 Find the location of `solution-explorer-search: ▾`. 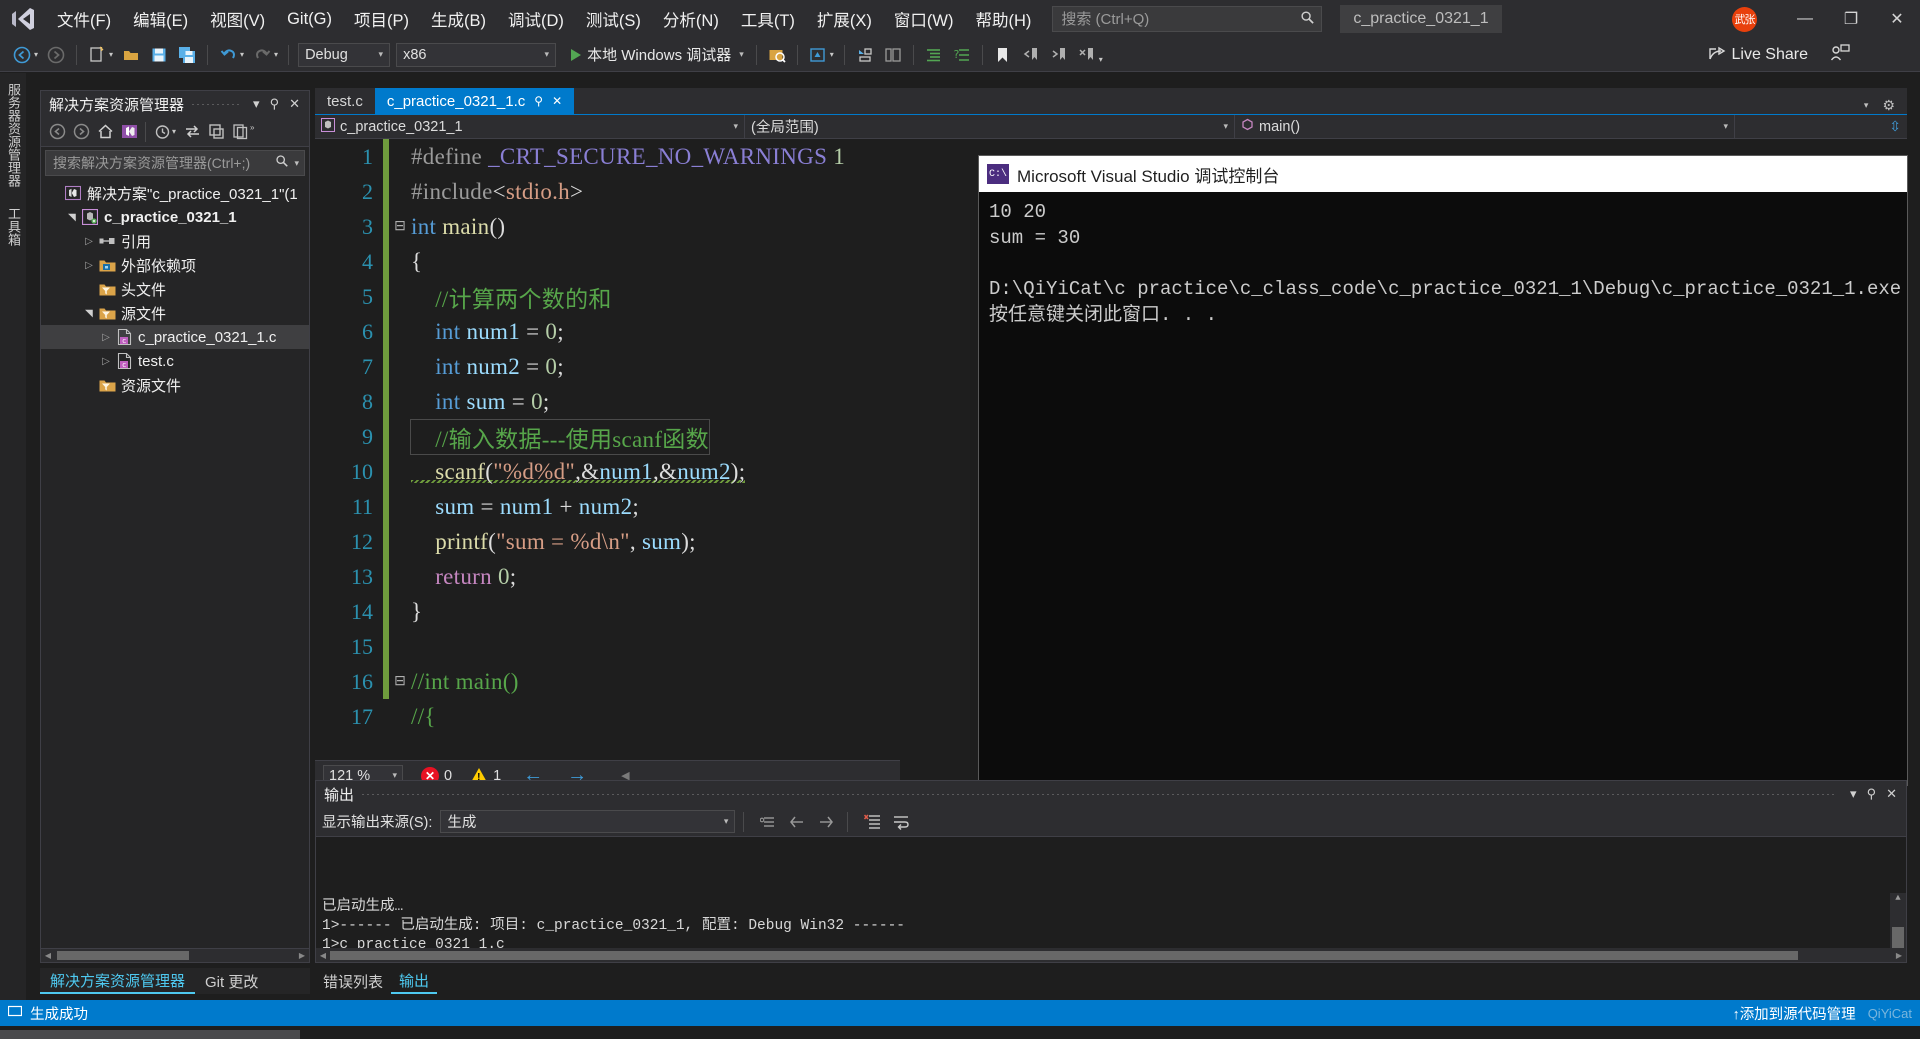

solution-explorer-search: ▾ is located at coordinates (175, 163).